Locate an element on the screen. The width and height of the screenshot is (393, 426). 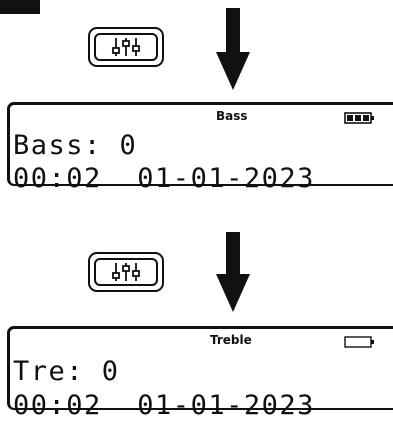
battery-empty-icon is located at coordinates (359, 342).